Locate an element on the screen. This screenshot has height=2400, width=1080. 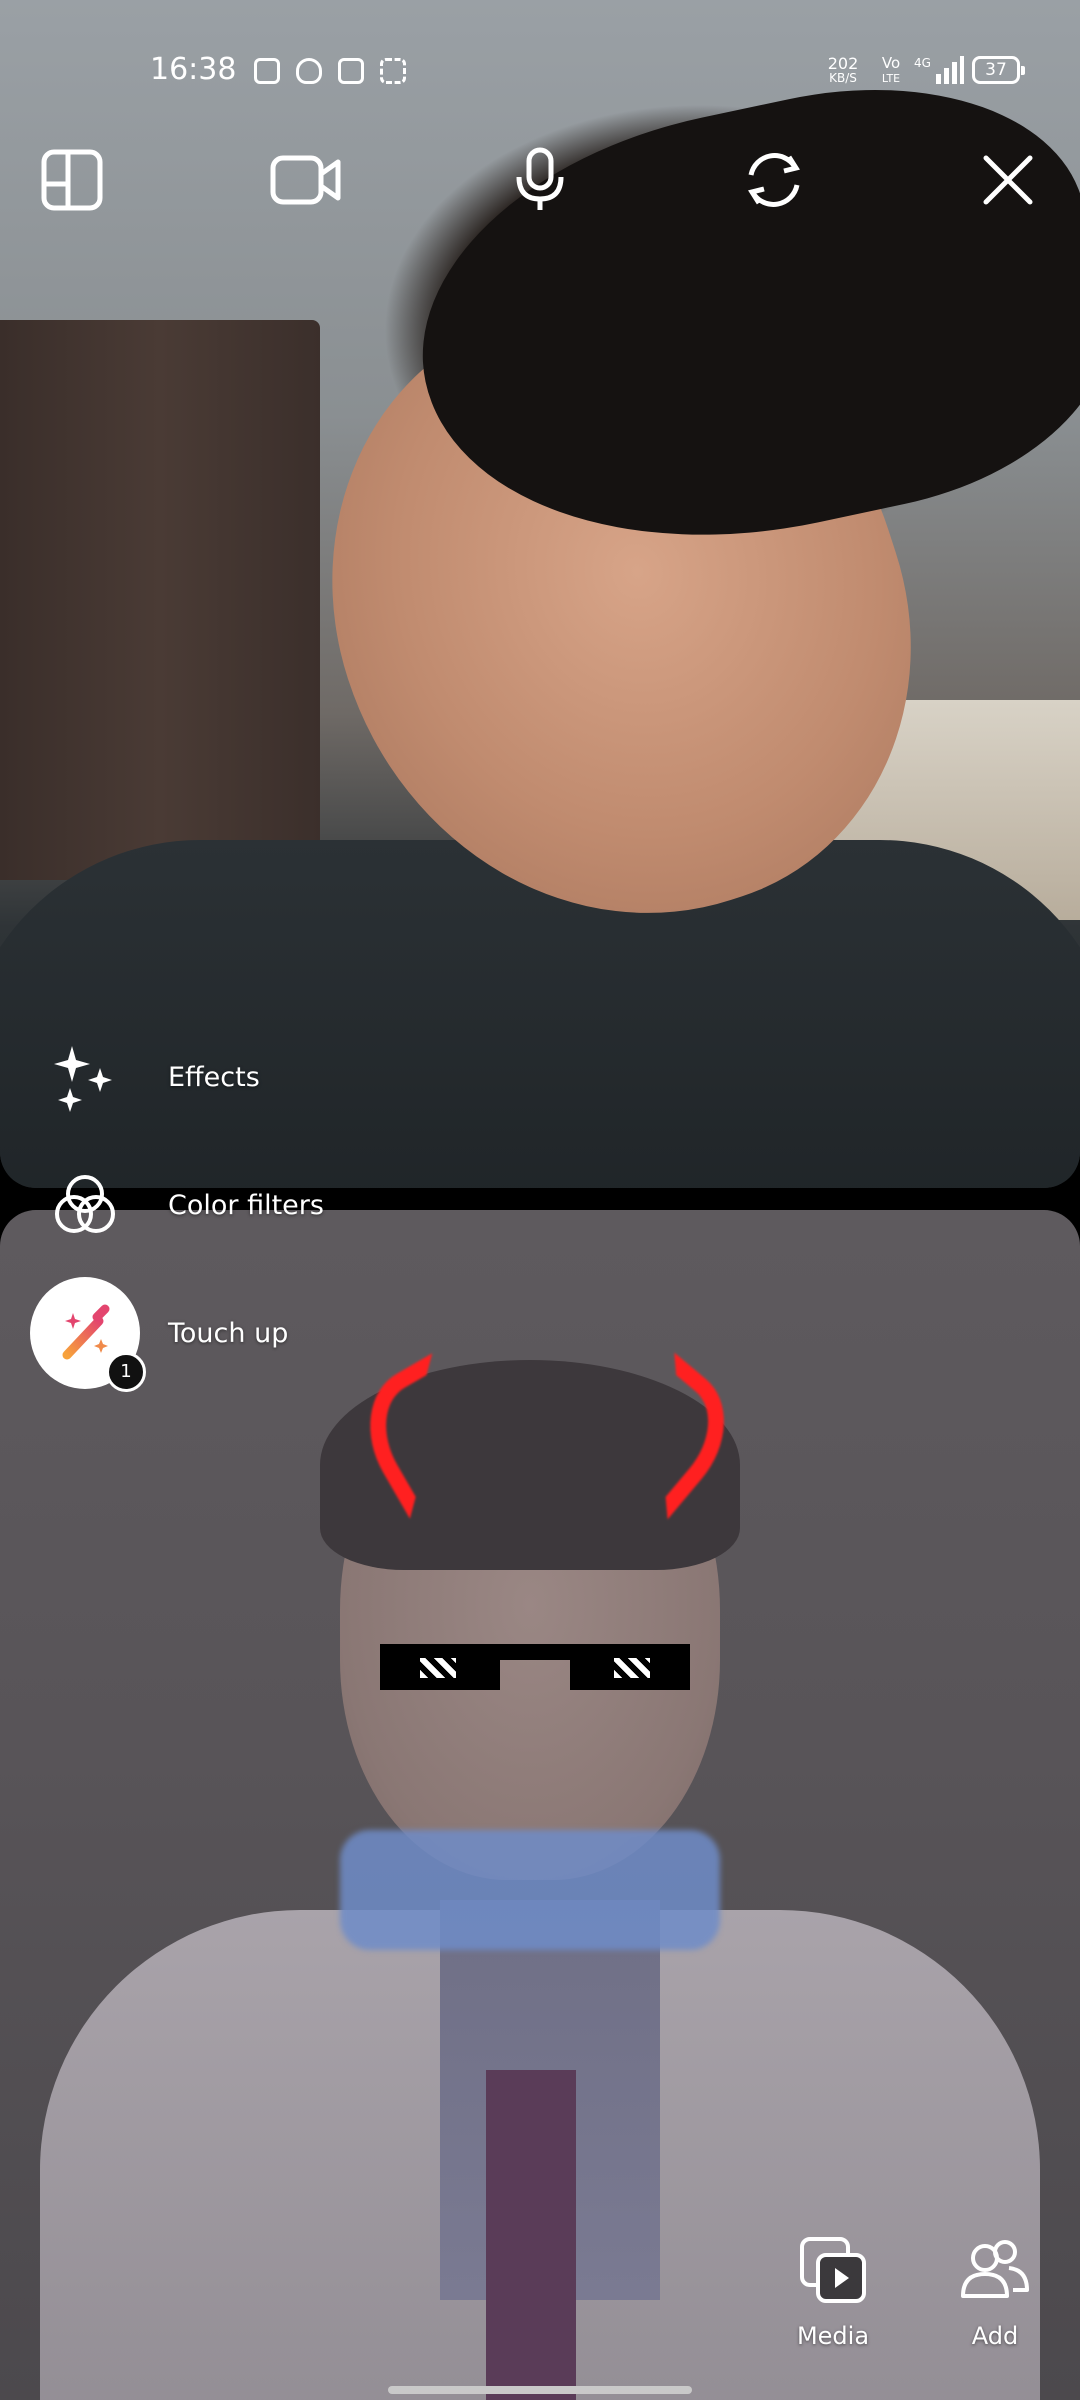
status-time: 16:38 is located at coordinates (193, 69).